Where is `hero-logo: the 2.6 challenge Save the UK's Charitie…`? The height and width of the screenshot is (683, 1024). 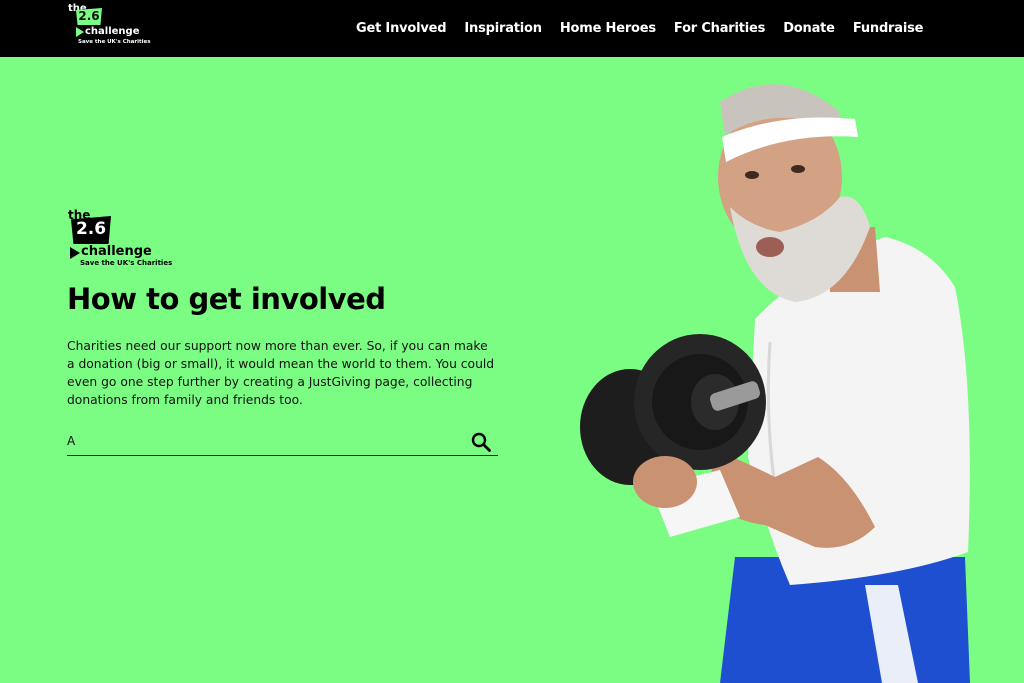 hero-logo: the 2.6 challenge Save the UK's Charitie… is located at coordinates (119, 239).